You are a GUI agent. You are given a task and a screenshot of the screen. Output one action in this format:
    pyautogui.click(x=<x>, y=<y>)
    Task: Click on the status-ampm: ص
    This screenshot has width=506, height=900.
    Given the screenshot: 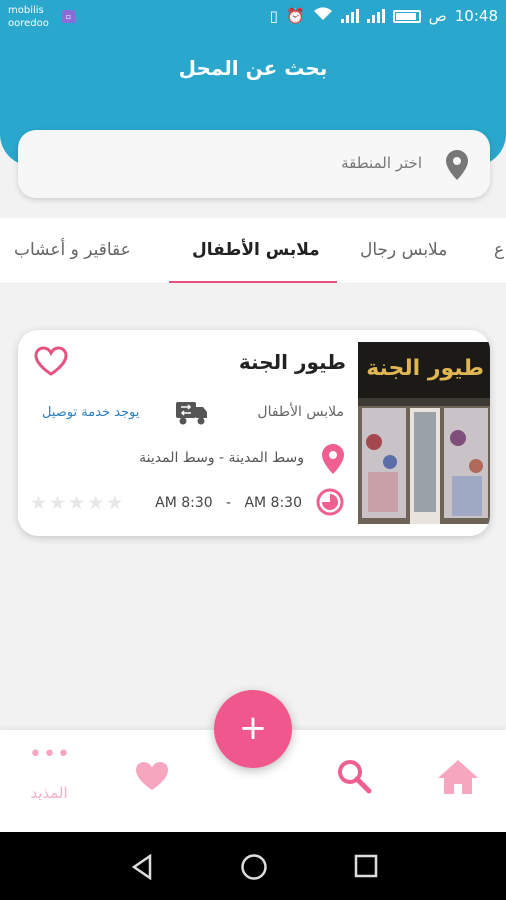 What is the action you would take?
    pyautogui.click(x=437, y=16)
    